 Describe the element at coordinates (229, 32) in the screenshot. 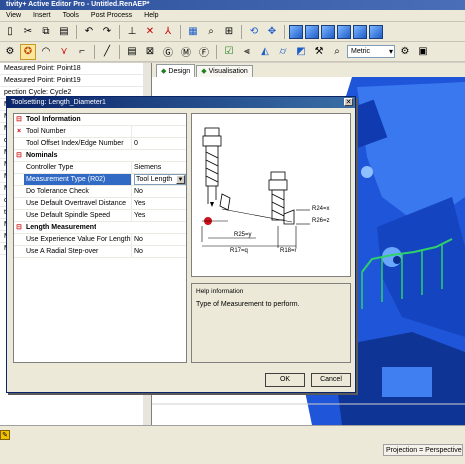

I see `measure-icon: ⊞` at that location.